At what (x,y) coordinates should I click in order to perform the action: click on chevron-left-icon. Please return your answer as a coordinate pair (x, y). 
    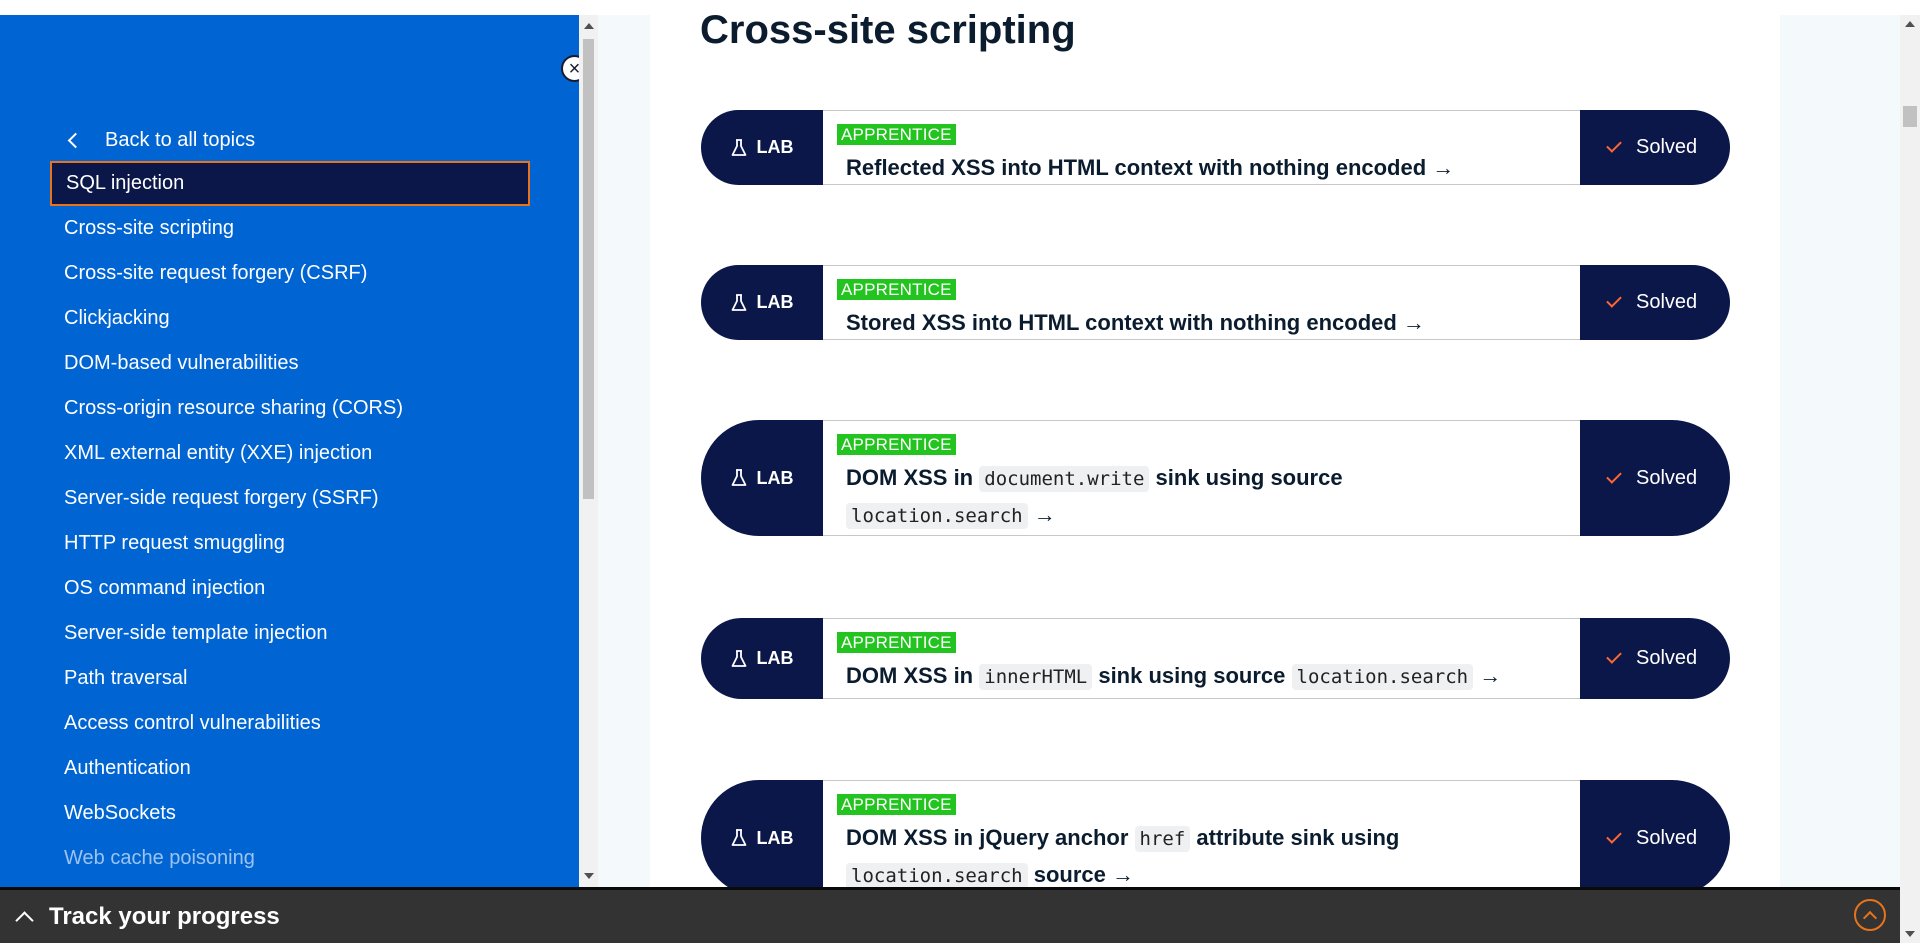
    Looking at the image, I should click on (75, 140).